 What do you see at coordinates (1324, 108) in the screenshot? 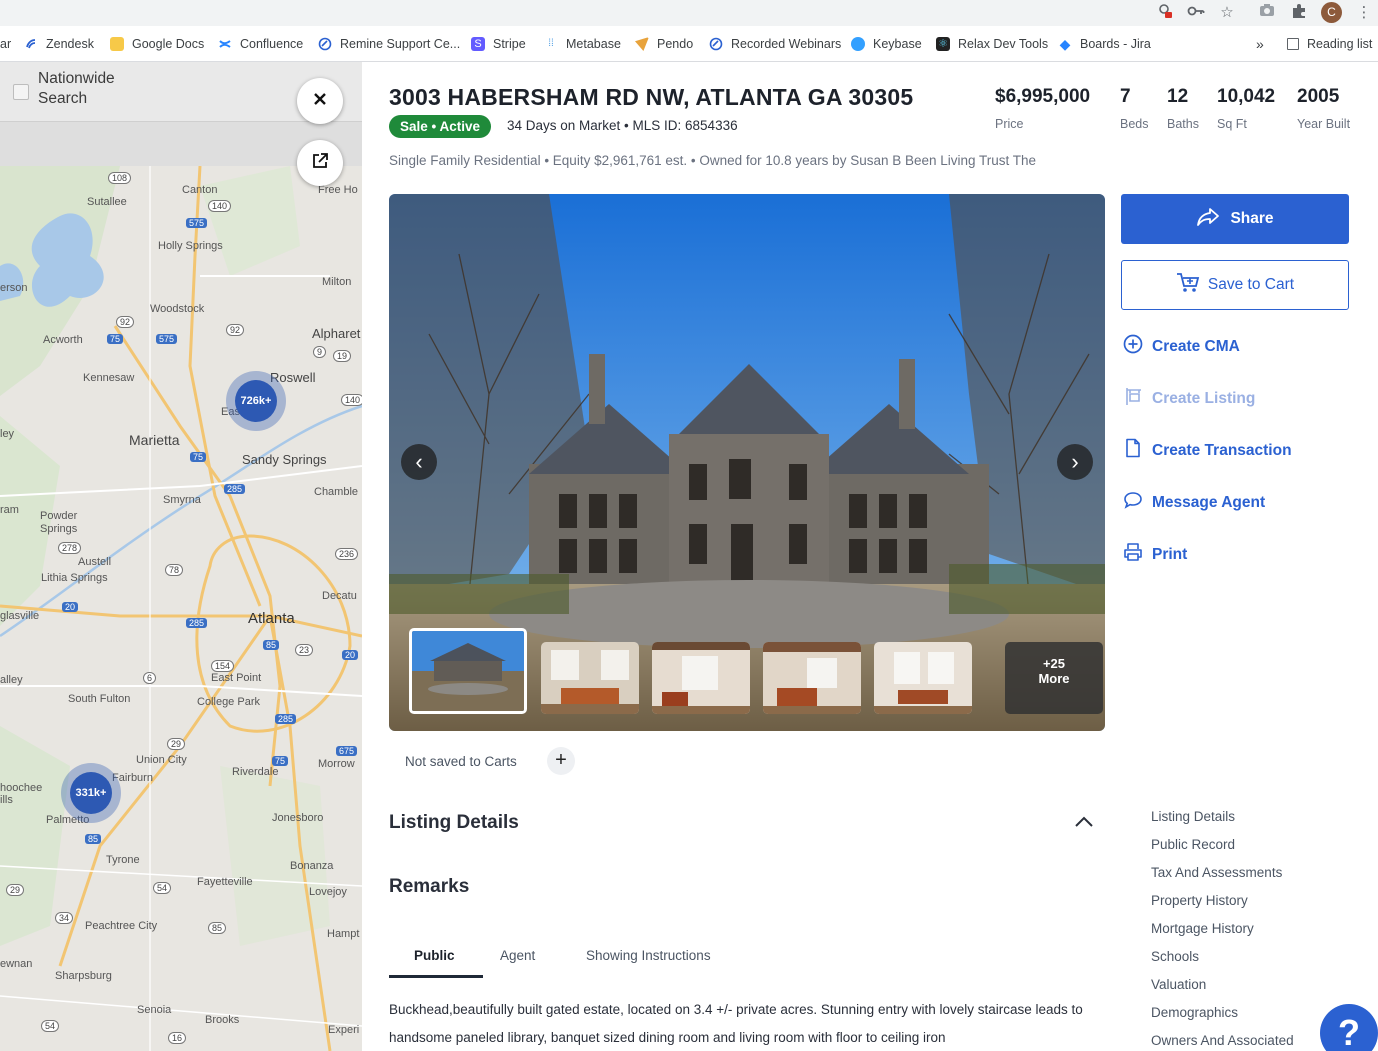
I see `stat-year-built: 2005 Year Built` at bounding box center [1324, 108].